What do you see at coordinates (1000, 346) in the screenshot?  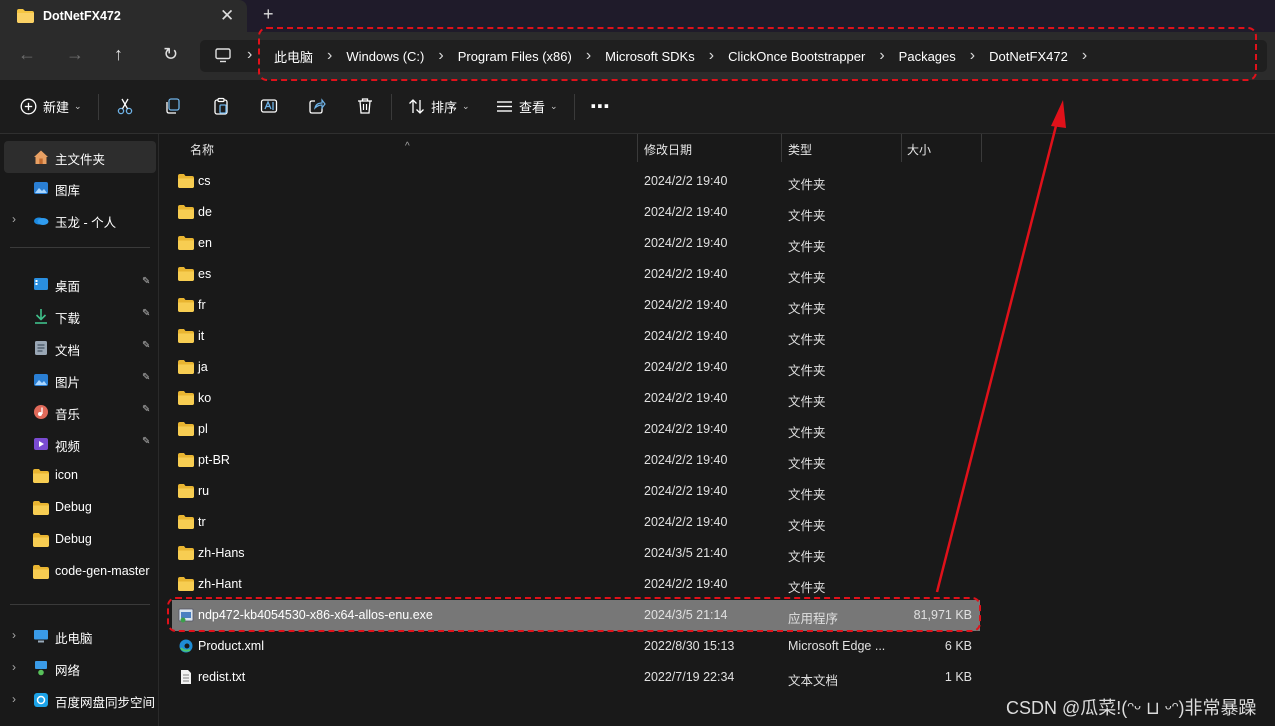 I see `annotation-arrow` at bounding box center [1000, 346].